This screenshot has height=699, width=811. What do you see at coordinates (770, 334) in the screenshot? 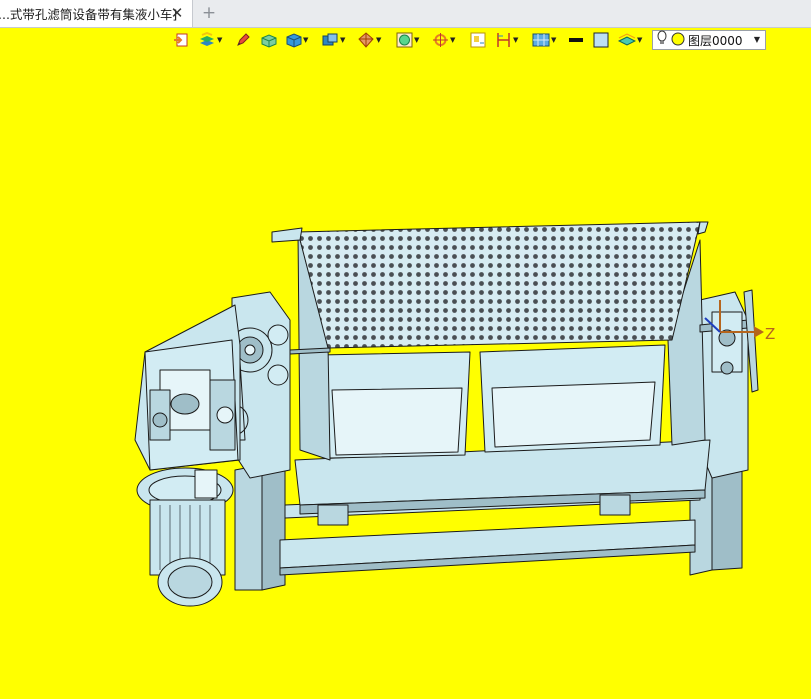
I see `z-axis-label: Z` at bounding box center [770, 334].